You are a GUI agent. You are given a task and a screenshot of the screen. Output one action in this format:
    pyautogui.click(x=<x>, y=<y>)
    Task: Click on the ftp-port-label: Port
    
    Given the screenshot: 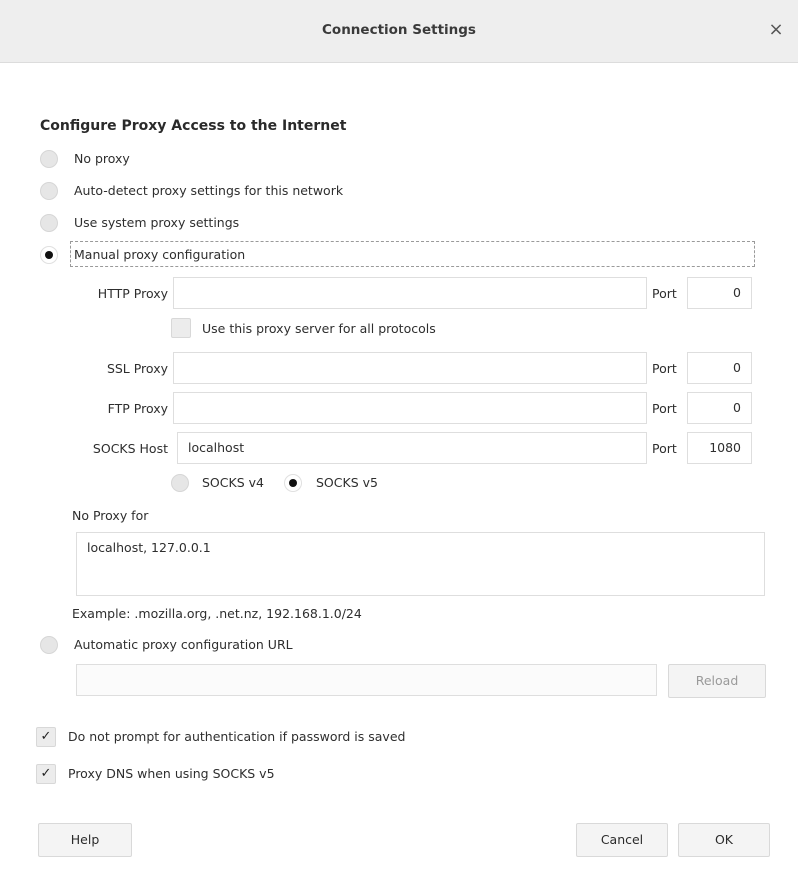 What is the action you would take?
    pyautogui.click(x=664, y=408)
    